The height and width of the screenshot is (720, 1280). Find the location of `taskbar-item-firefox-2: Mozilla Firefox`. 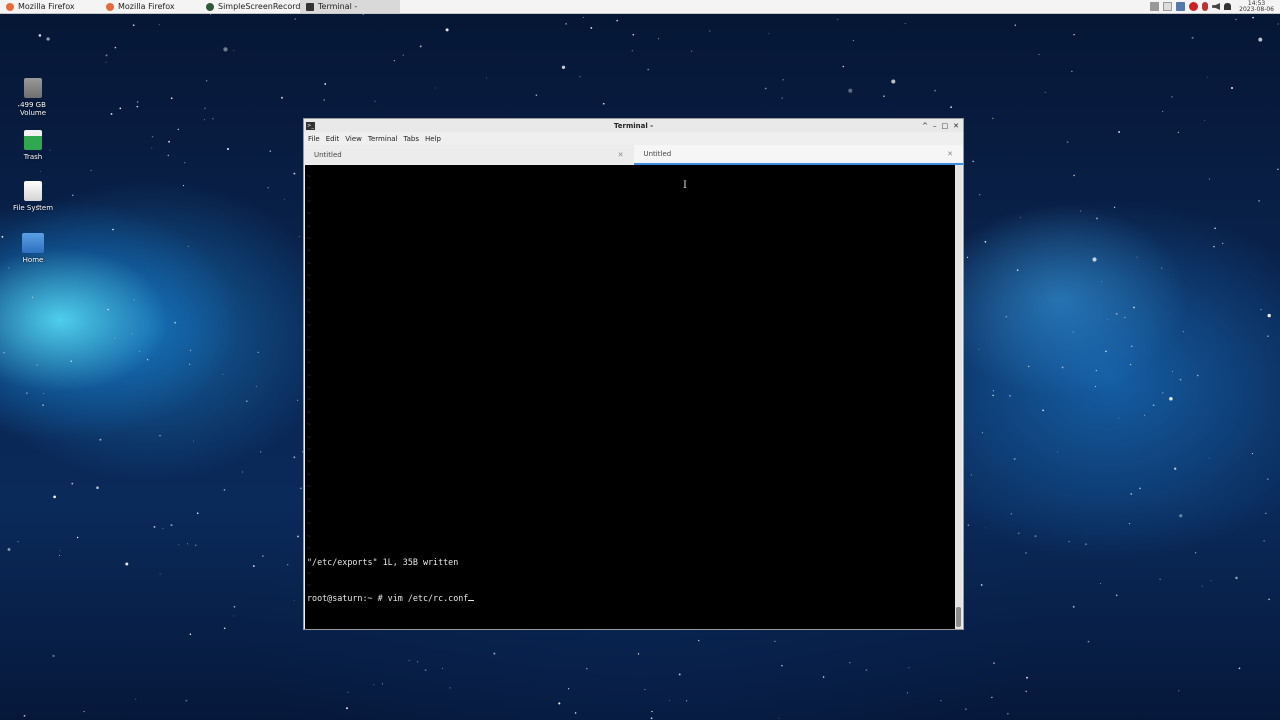

taskbar-item-firefox-2: Mozilla Firefox is located at coordinates (150, 6).